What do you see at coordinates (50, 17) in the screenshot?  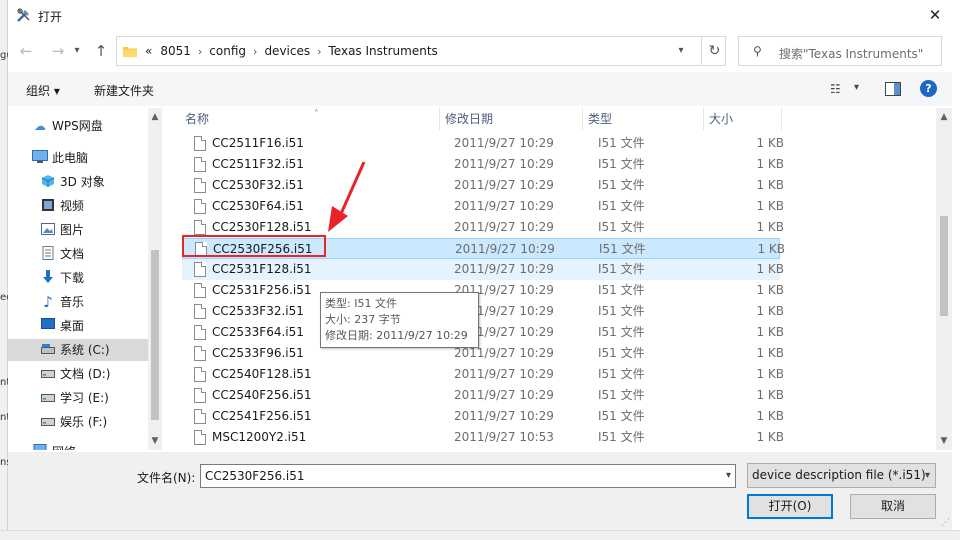 I see `window-title: 打开` at bounding box center [50, 17].